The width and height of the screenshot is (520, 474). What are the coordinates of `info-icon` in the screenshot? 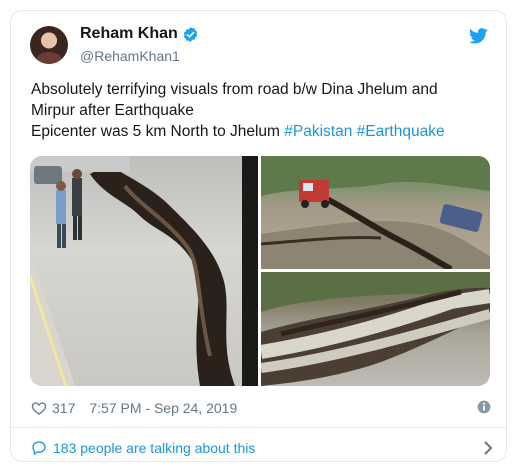 It's located at (484, 407).